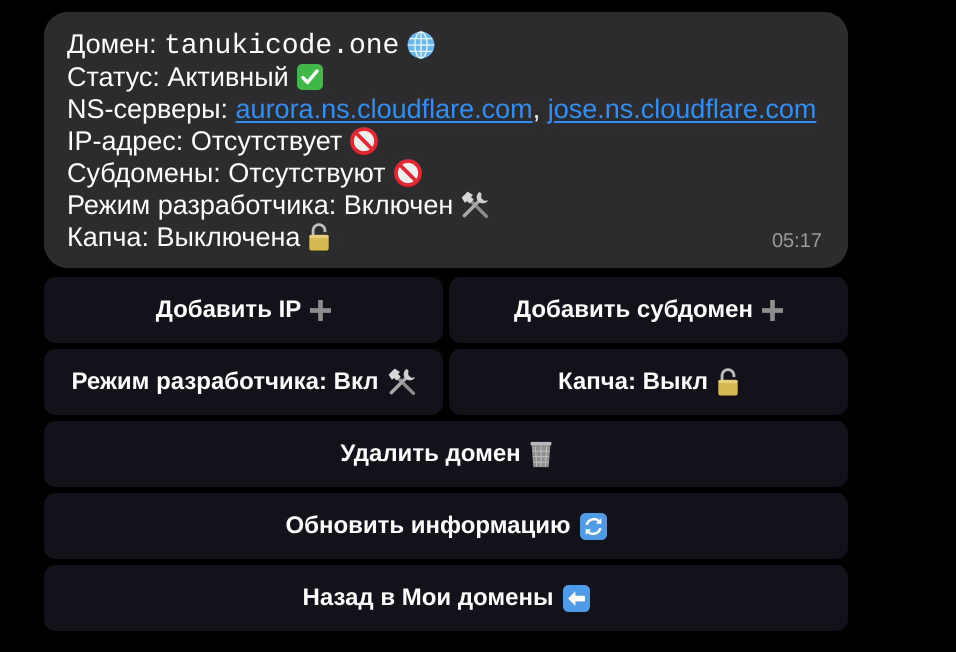 The height and width of the screenshot is (652, 956). I want to click on message-line: Субдомены: Отсутствуют, so click(226, 173).